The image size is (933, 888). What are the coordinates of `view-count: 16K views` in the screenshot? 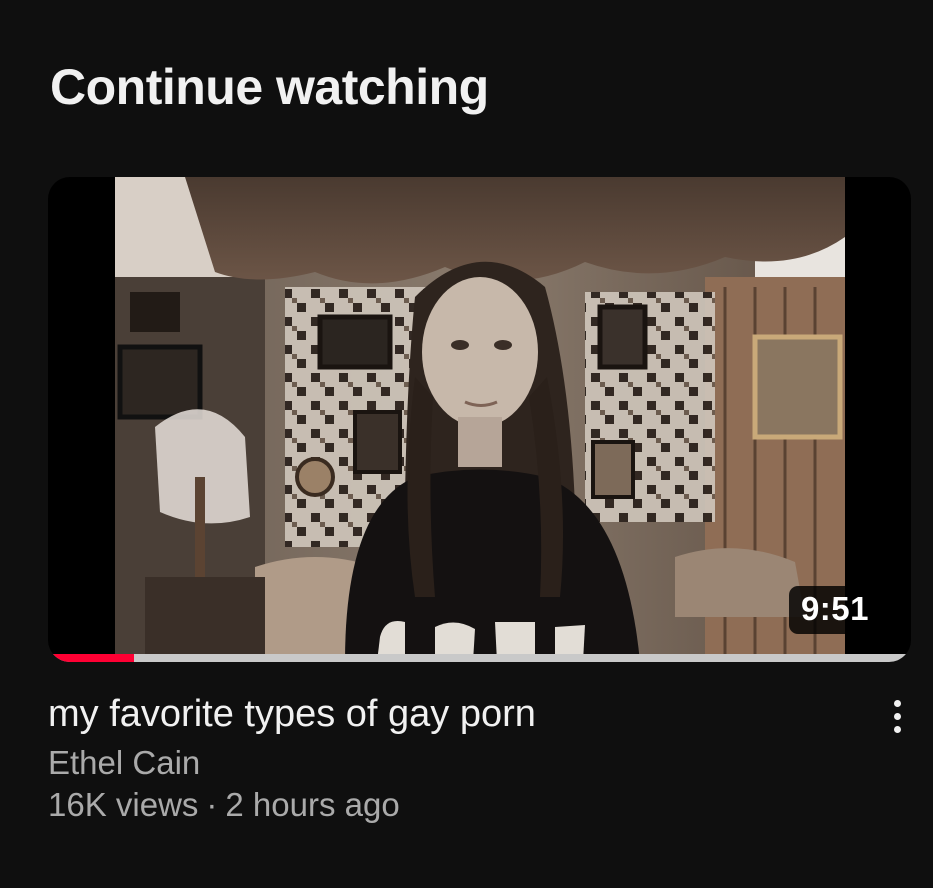 It's located at (123, 804).